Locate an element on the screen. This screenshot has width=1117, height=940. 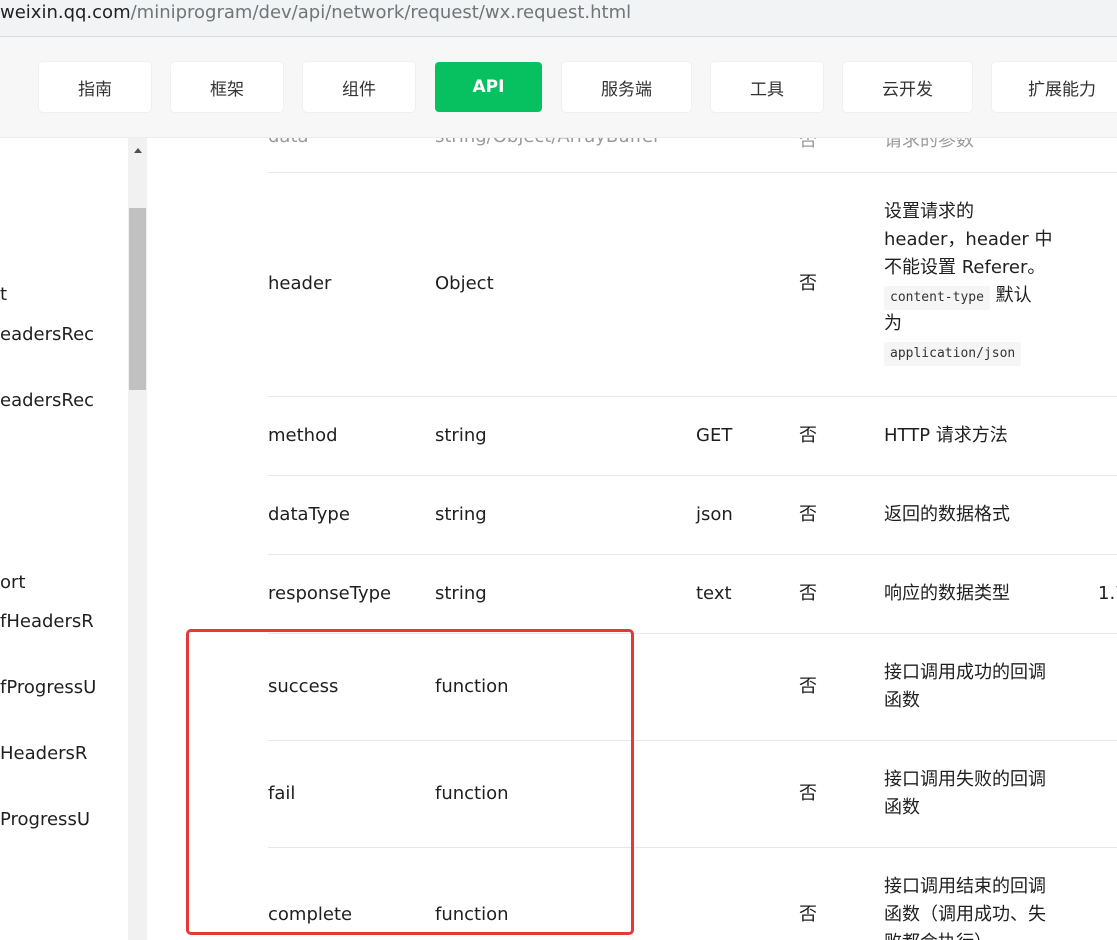
table-cell-desc: 返回的数据格式 is located at coordinates (947, 514).